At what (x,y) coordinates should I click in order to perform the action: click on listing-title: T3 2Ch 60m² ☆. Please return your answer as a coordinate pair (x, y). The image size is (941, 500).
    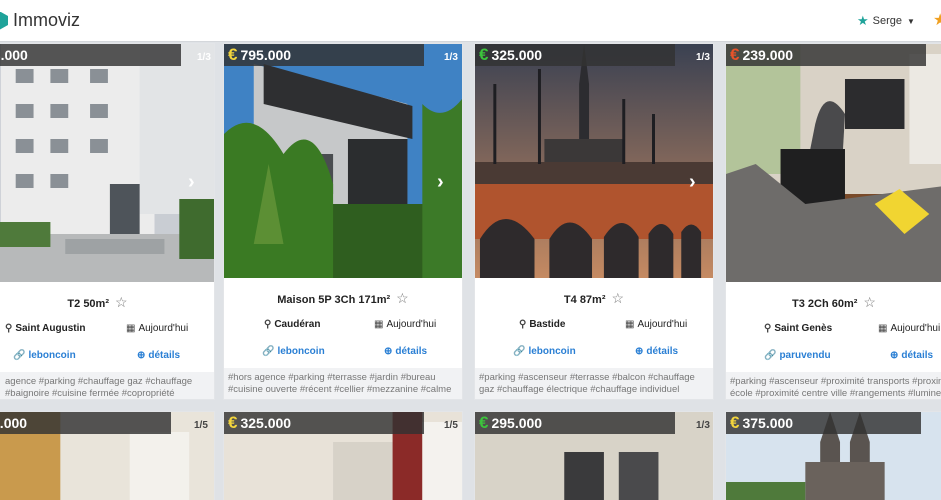
    Looking at the image, I should click on (833, 302).